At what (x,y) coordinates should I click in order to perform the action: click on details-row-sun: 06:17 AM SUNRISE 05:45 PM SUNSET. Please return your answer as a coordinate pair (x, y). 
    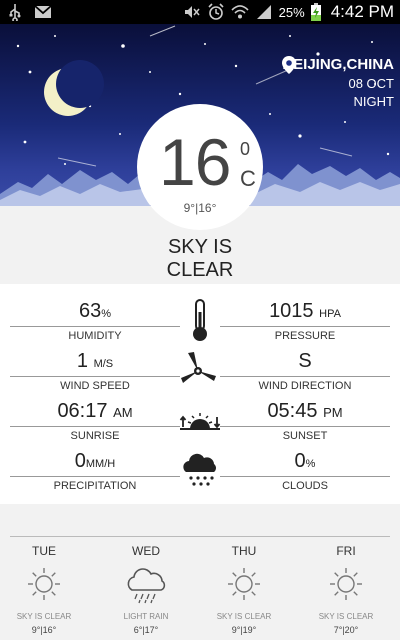
    Looking at the image, I should click on (200, 423).